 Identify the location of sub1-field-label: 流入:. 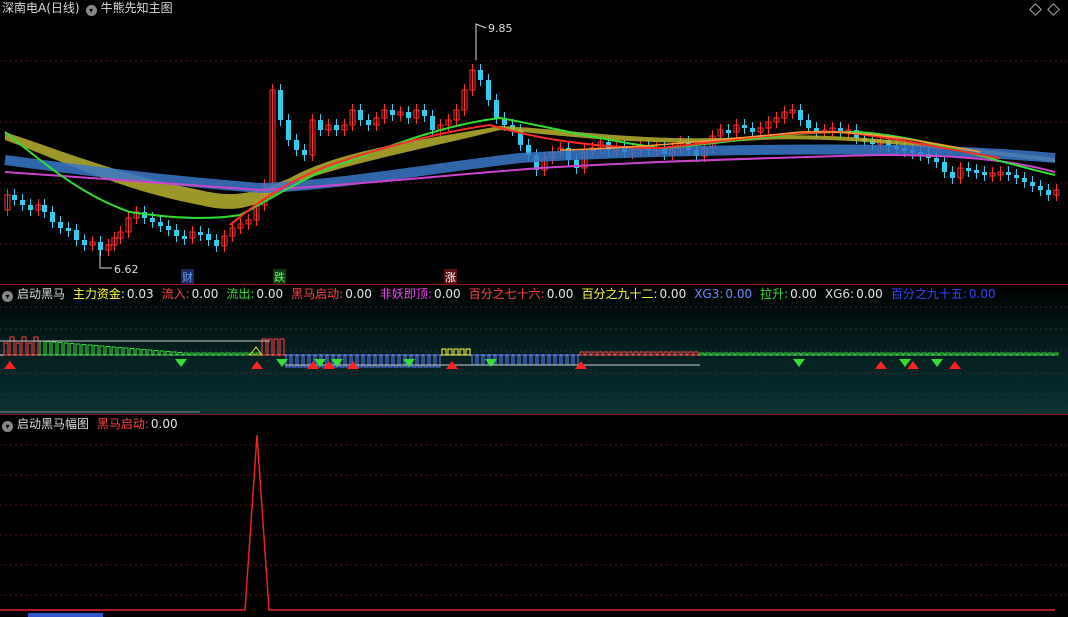
(175, 294).